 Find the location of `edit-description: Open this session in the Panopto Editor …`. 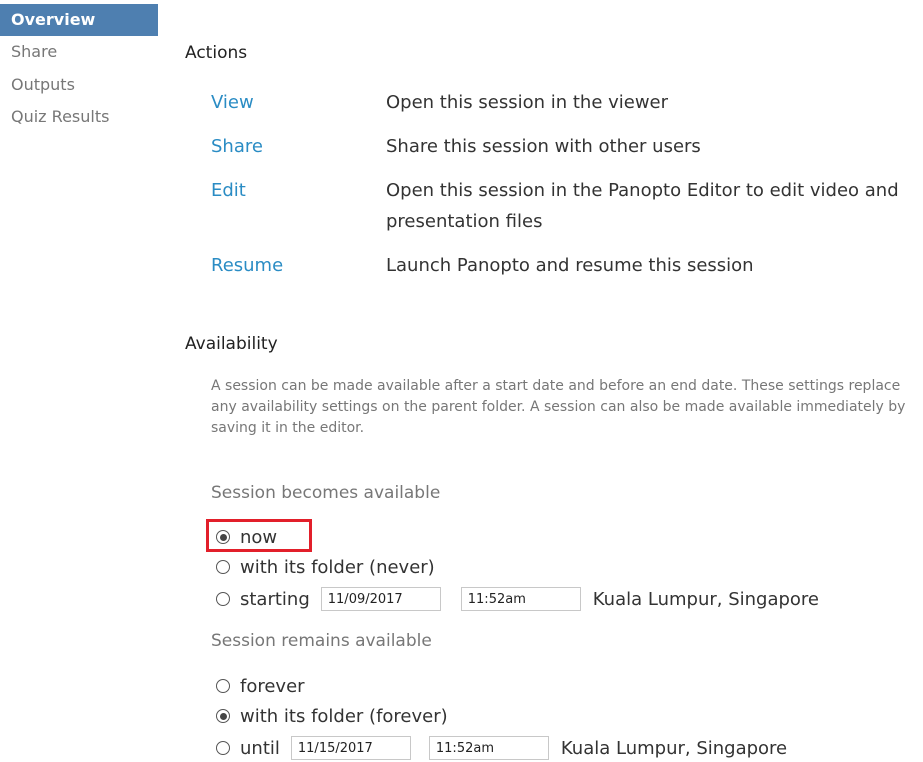

edit-description: Open this session in the Panopto Editor … is located at coordinates (642, 206).